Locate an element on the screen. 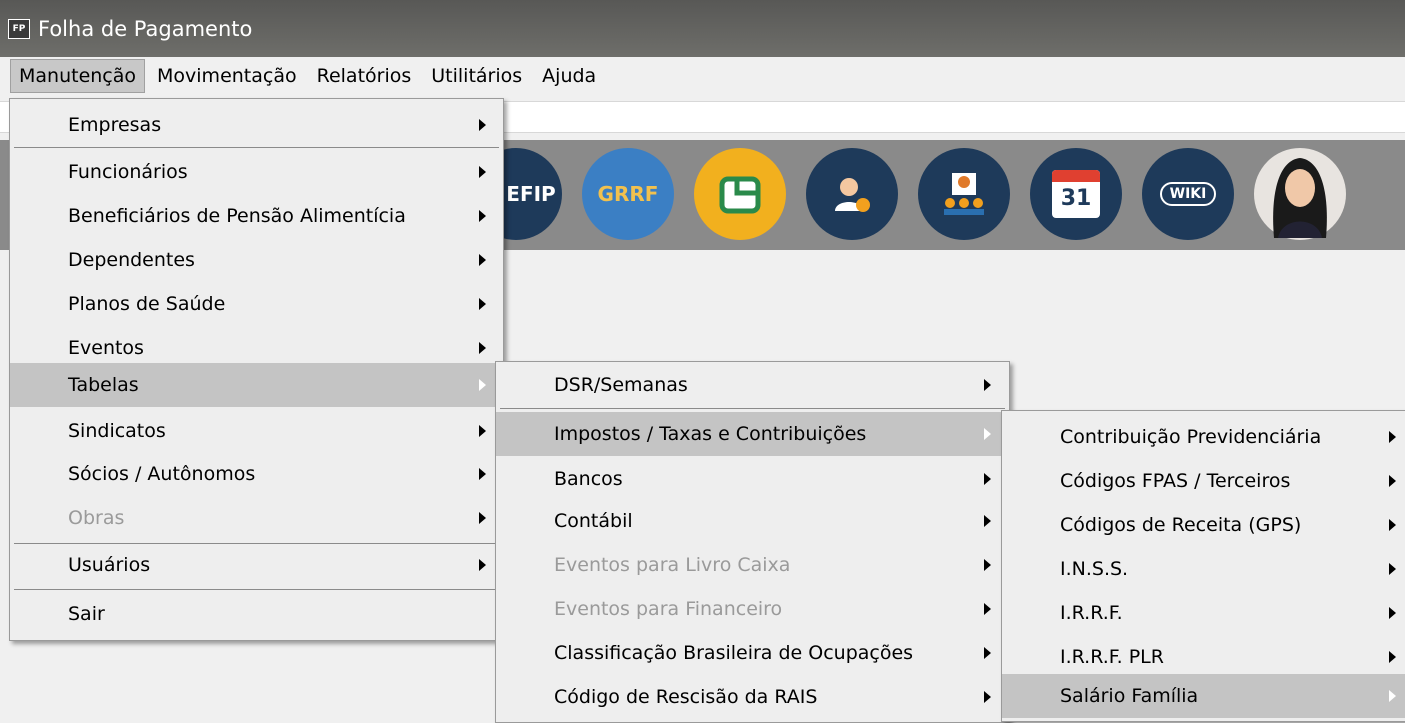 The image size is (1405, 723). menu-item-impostos-taxas: Impostos / Taxas e Contribuições is located at coordinates (752, 434).